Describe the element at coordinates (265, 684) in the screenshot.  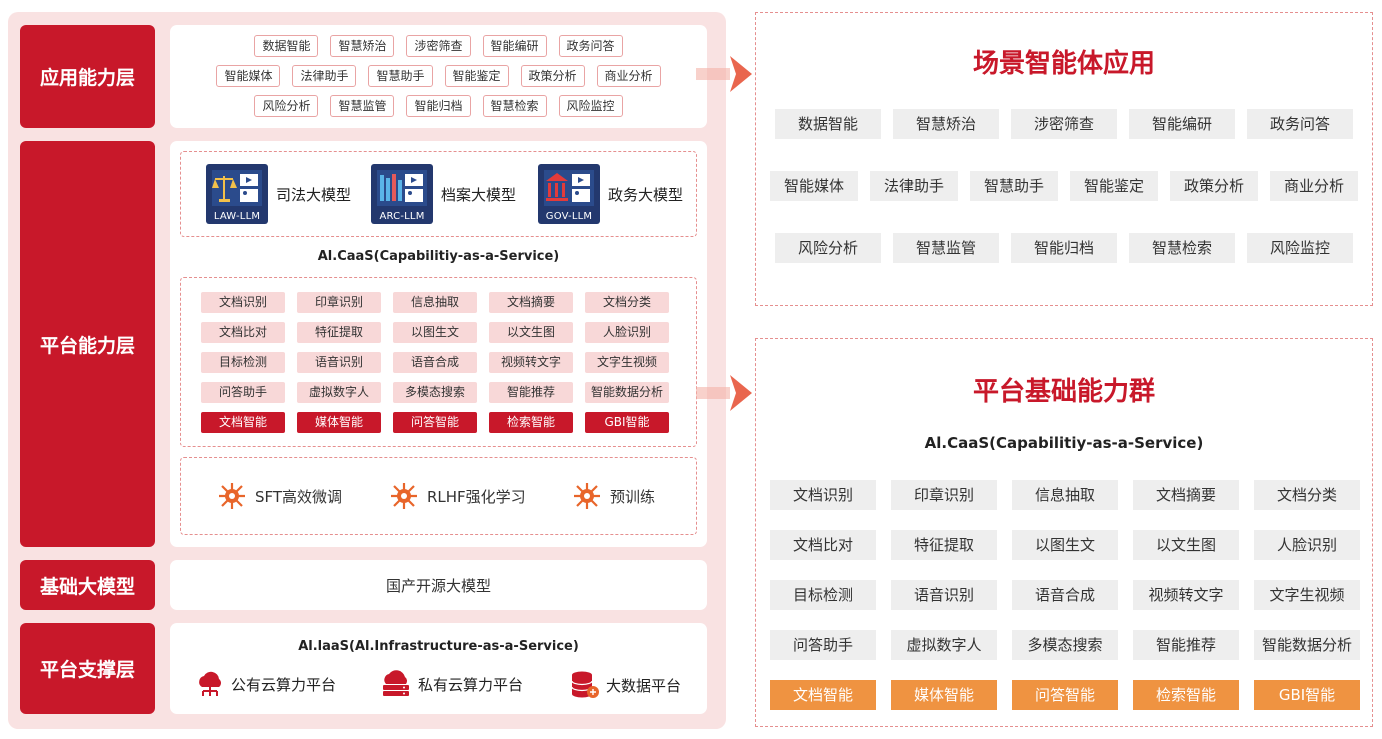
I see `infra-public-cloud: 公有云算力平台` at that location.